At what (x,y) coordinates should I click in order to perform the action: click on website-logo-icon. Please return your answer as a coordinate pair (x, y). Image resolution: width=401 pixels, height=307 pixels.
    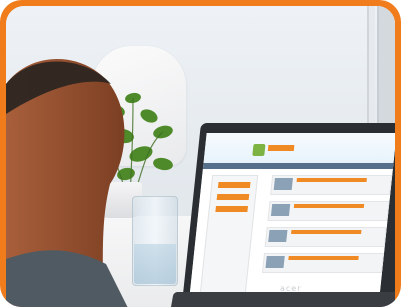
    Looking at the image, I should click on (259, 150).